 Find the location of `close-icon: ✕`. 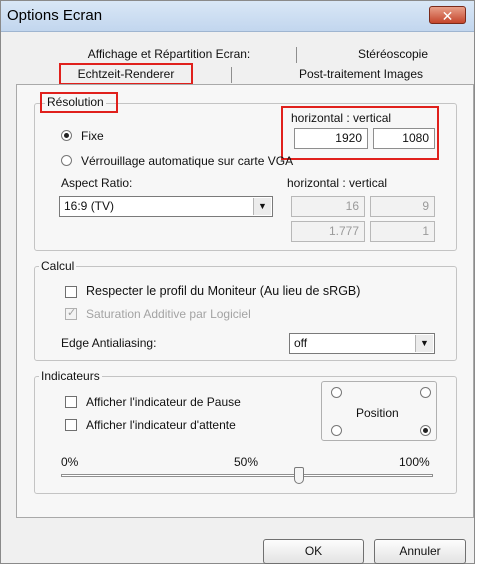

close-icon: ✕ is located at coordinates (447, 16).